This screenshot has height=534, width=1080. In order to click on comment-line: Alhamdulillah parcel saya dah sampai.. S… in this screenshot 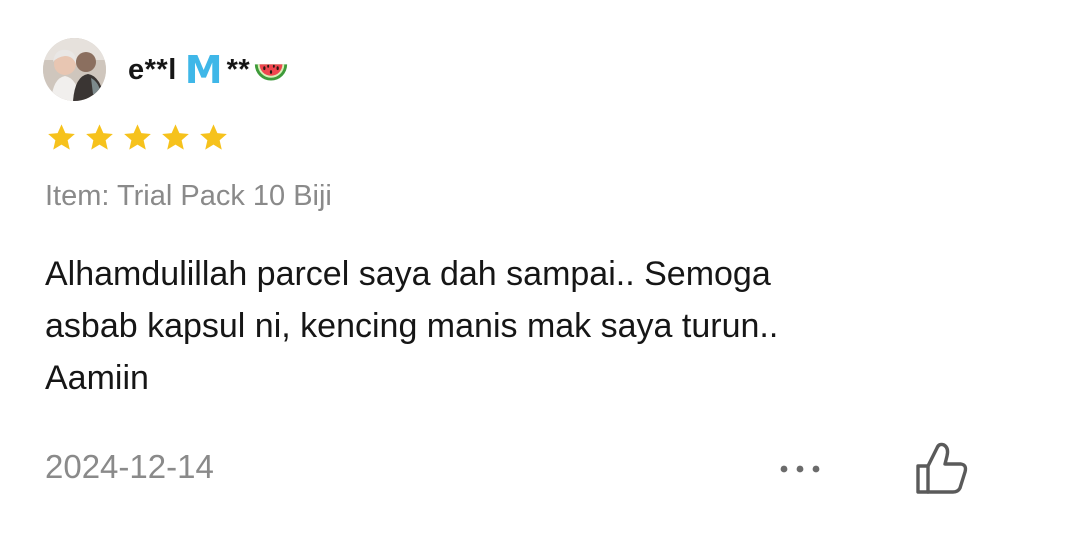, I will do `click(408, 274)`.